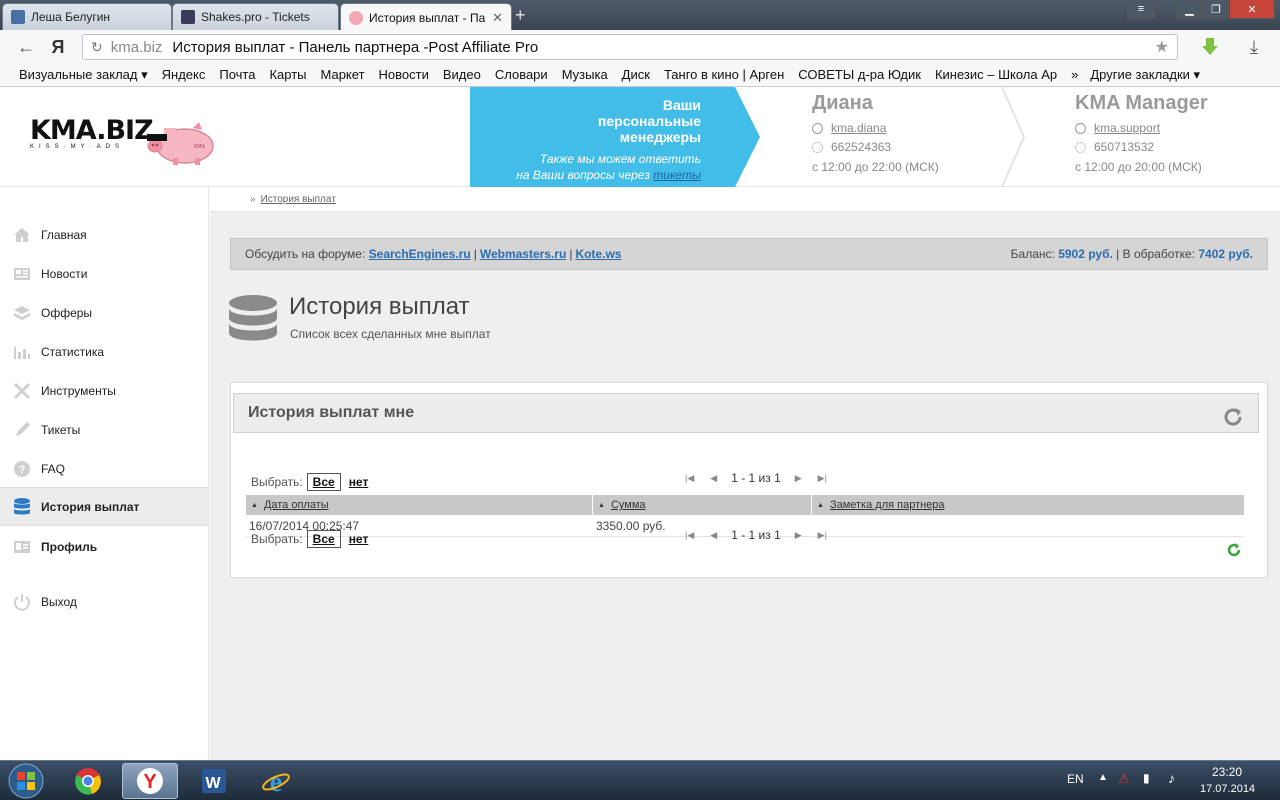 The height and width of the screenshot is (800, 1280). I want to click on volume-icon: ♪, so click(1171, 778).